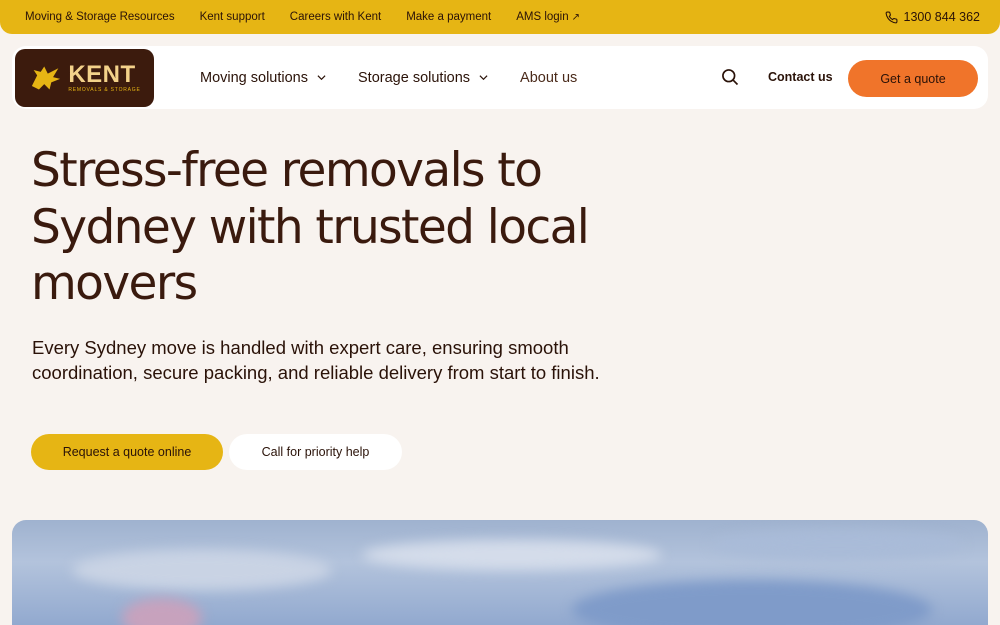  I want to click on ams-login-label: AMS login, so click(542, 17).